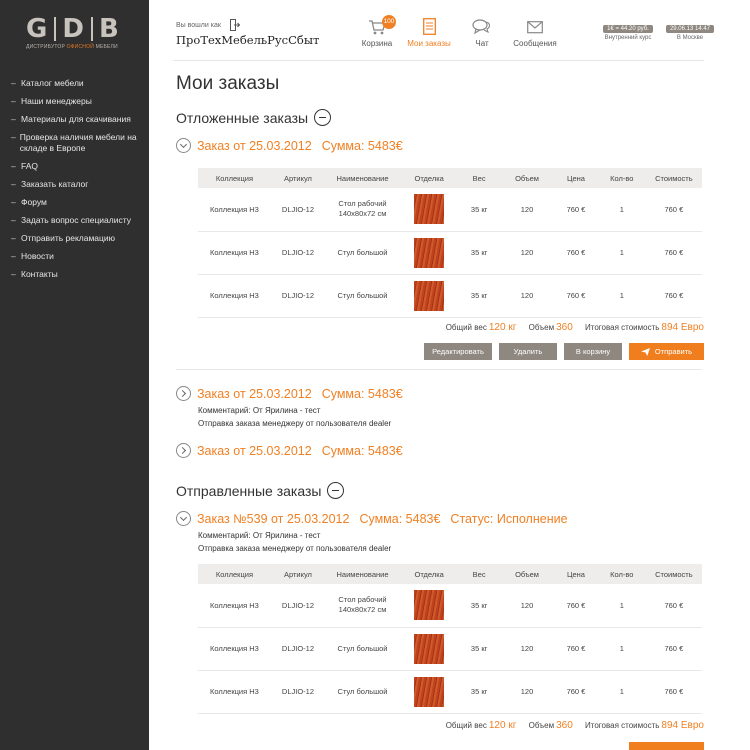 Image resolution: width=750 pixels, height=750 pixels. Describe the element at coordinates (622, 725) in the screenshot. I see `total-cost-label: Итоговая стоимость` at that location.